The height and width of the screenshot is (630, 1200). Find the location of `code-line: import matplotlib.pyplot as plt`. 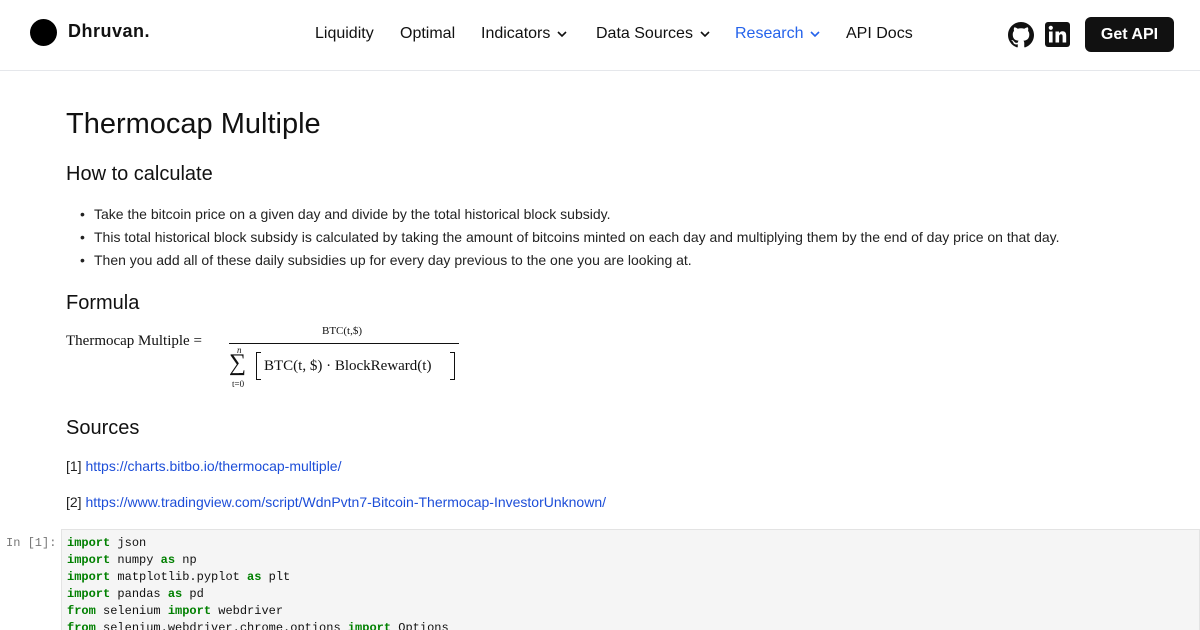

code-line: import matplotlib.pyplot as plt is located at coordinates (258, 577).